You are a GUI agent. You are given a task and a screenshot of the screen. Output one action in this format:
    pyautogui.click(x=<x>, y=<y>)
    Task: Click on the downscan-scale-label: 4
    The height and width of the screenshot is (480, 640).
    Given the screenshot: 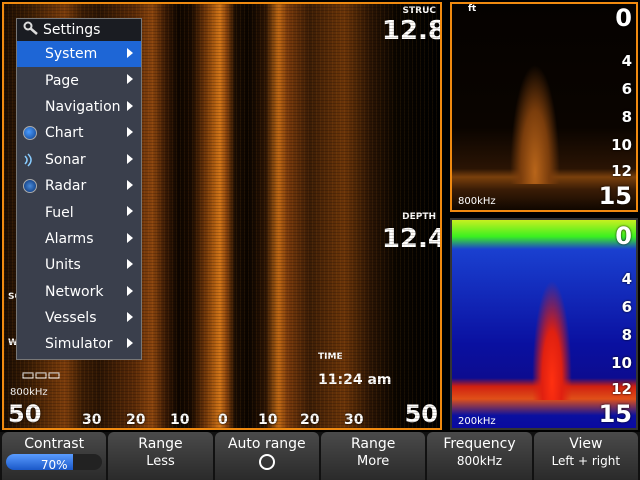 What is the action you would take?
    pyautogui.click(x=626, y=61)
    